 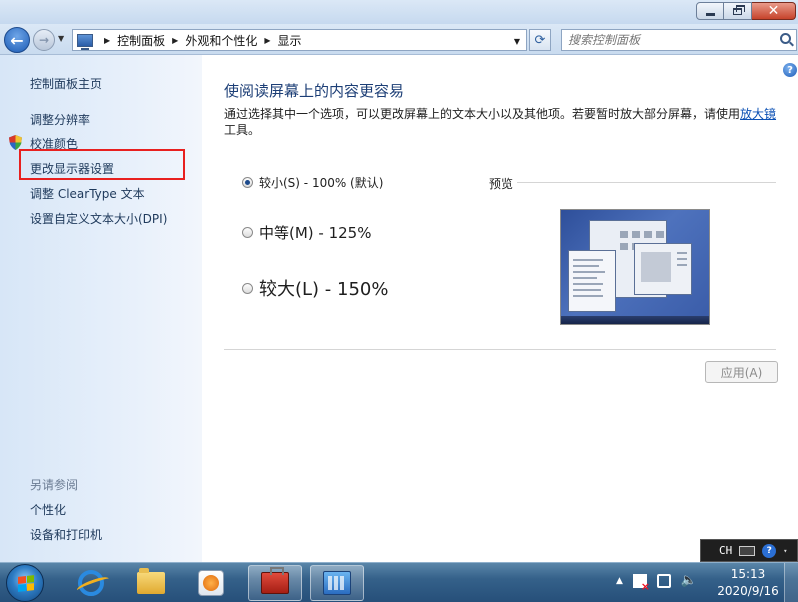 I want to click on search-icon, so click(x=785, y=38).